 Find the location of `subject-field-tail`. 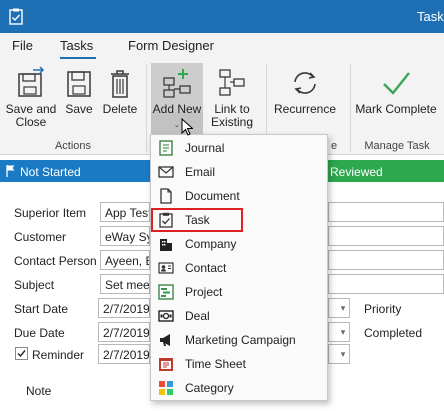

subject-field-tail is located at coordinates (386, 284).